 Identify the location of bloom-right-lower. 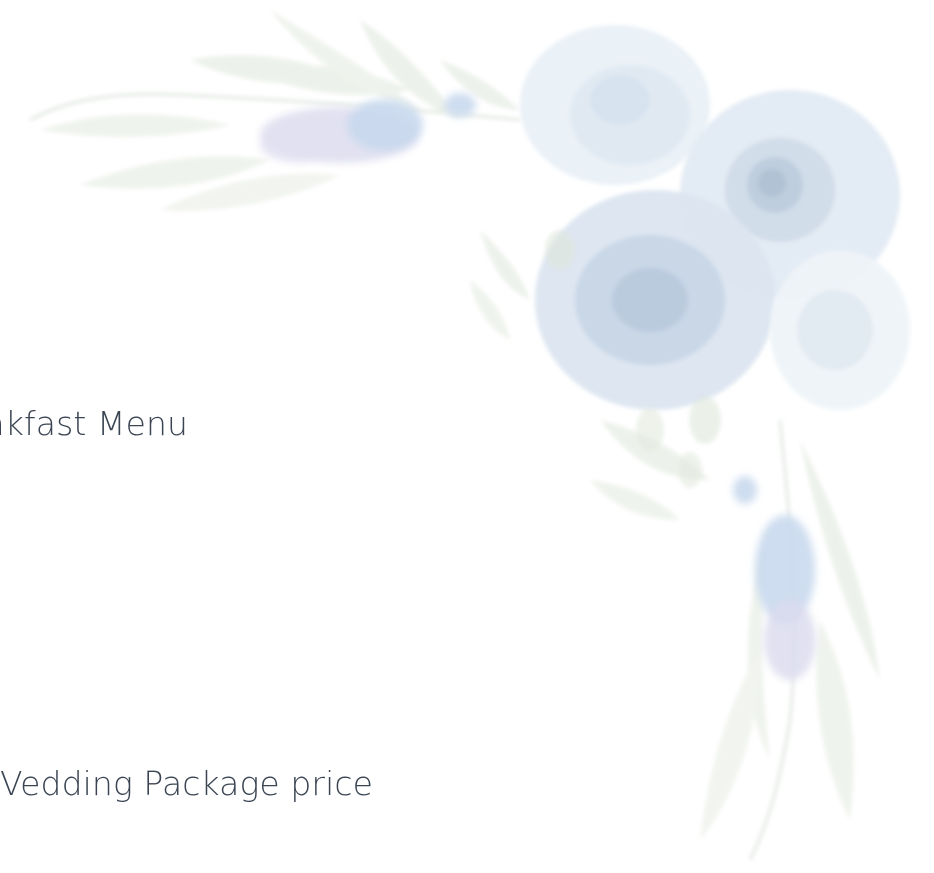
(840, 330).